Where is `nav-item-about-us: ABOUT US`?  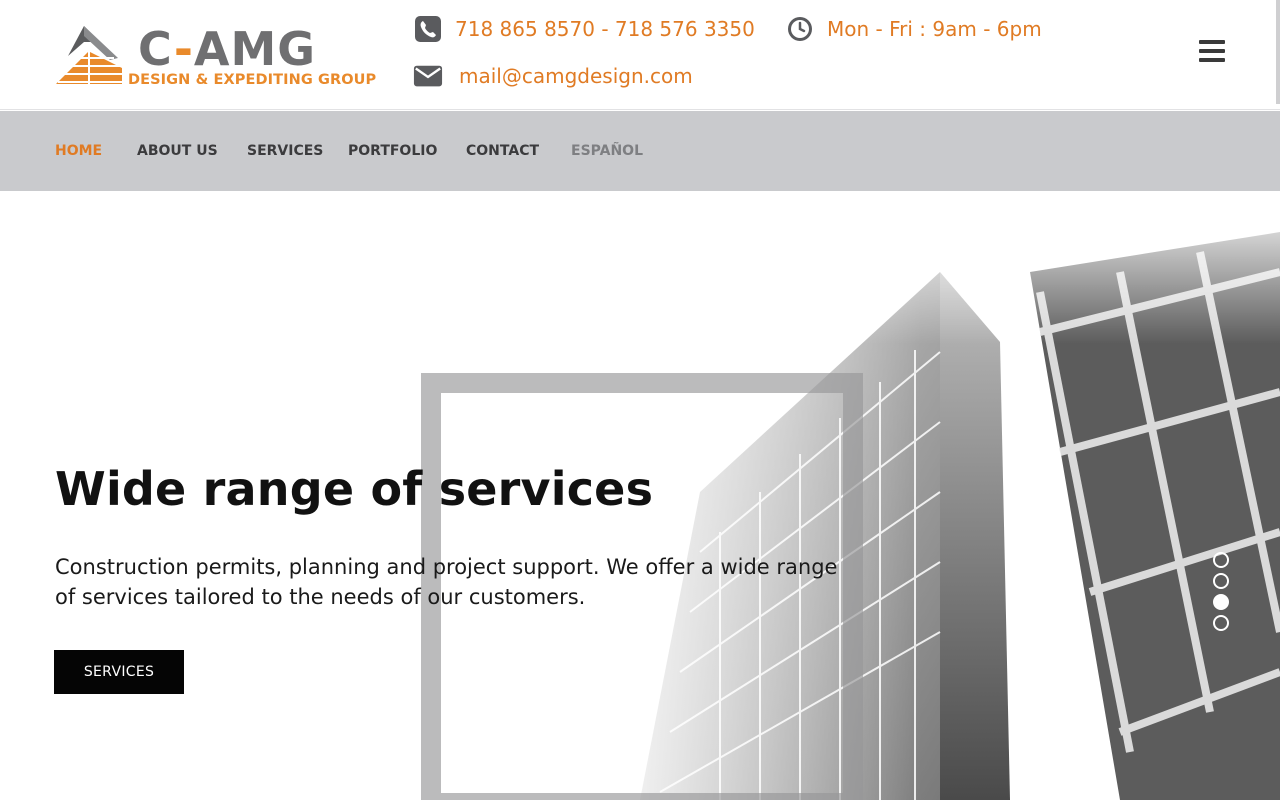 nav-item-about-us: ABOUT US is located at coordinates (177, 151).